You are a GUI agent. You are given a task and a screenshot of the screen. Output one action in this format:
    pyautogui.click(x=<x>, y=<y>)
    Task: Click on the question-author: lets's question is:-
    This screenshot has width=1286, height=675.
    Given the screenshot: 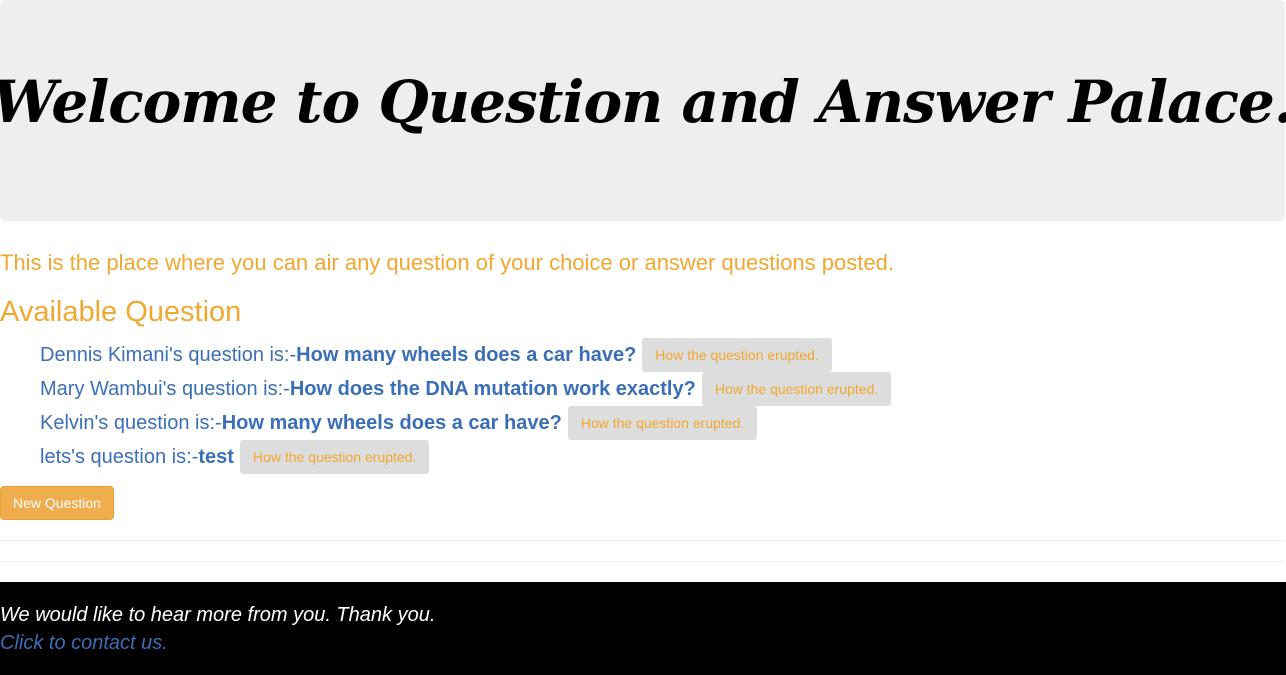 What is the action you would take?
    pyautogui.click(x=119, y=456)
    